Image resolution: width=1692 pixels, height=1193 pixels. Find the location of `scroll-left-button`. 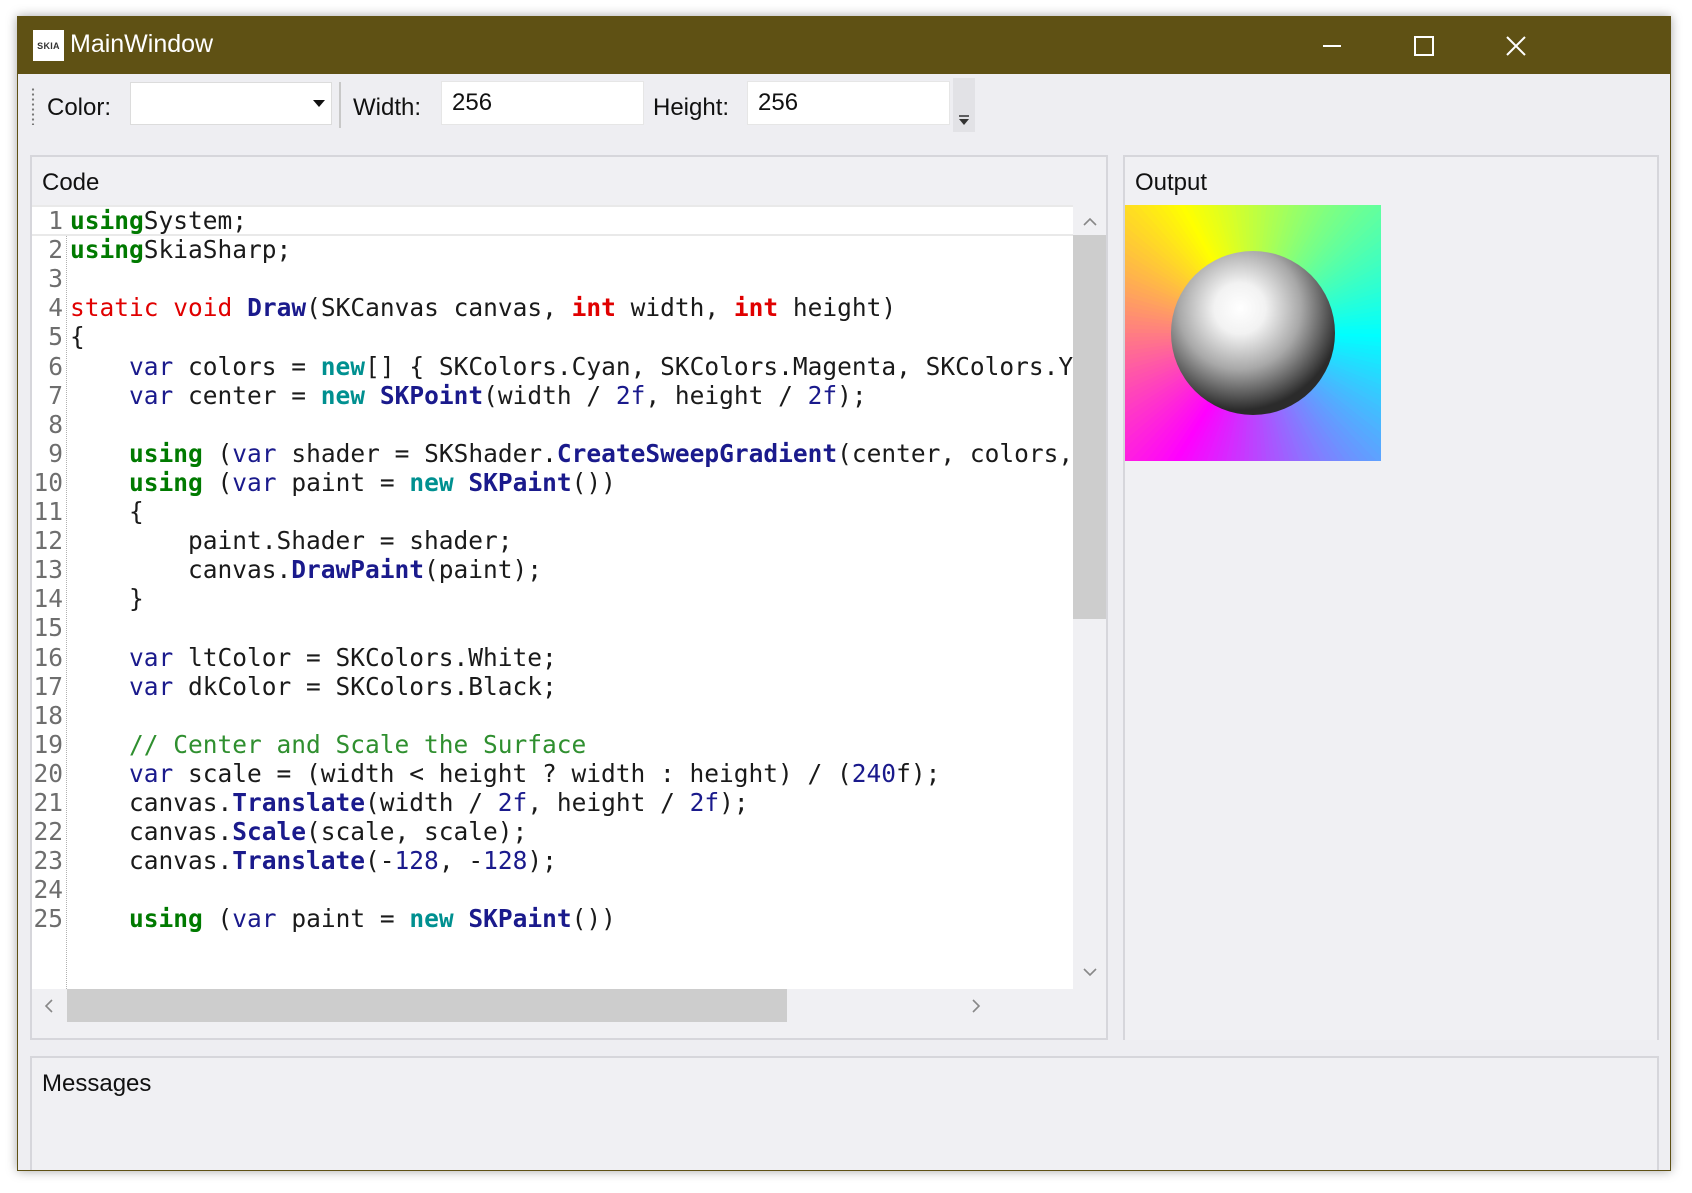

scroll-left-button is located at coordinates (48, 1005).